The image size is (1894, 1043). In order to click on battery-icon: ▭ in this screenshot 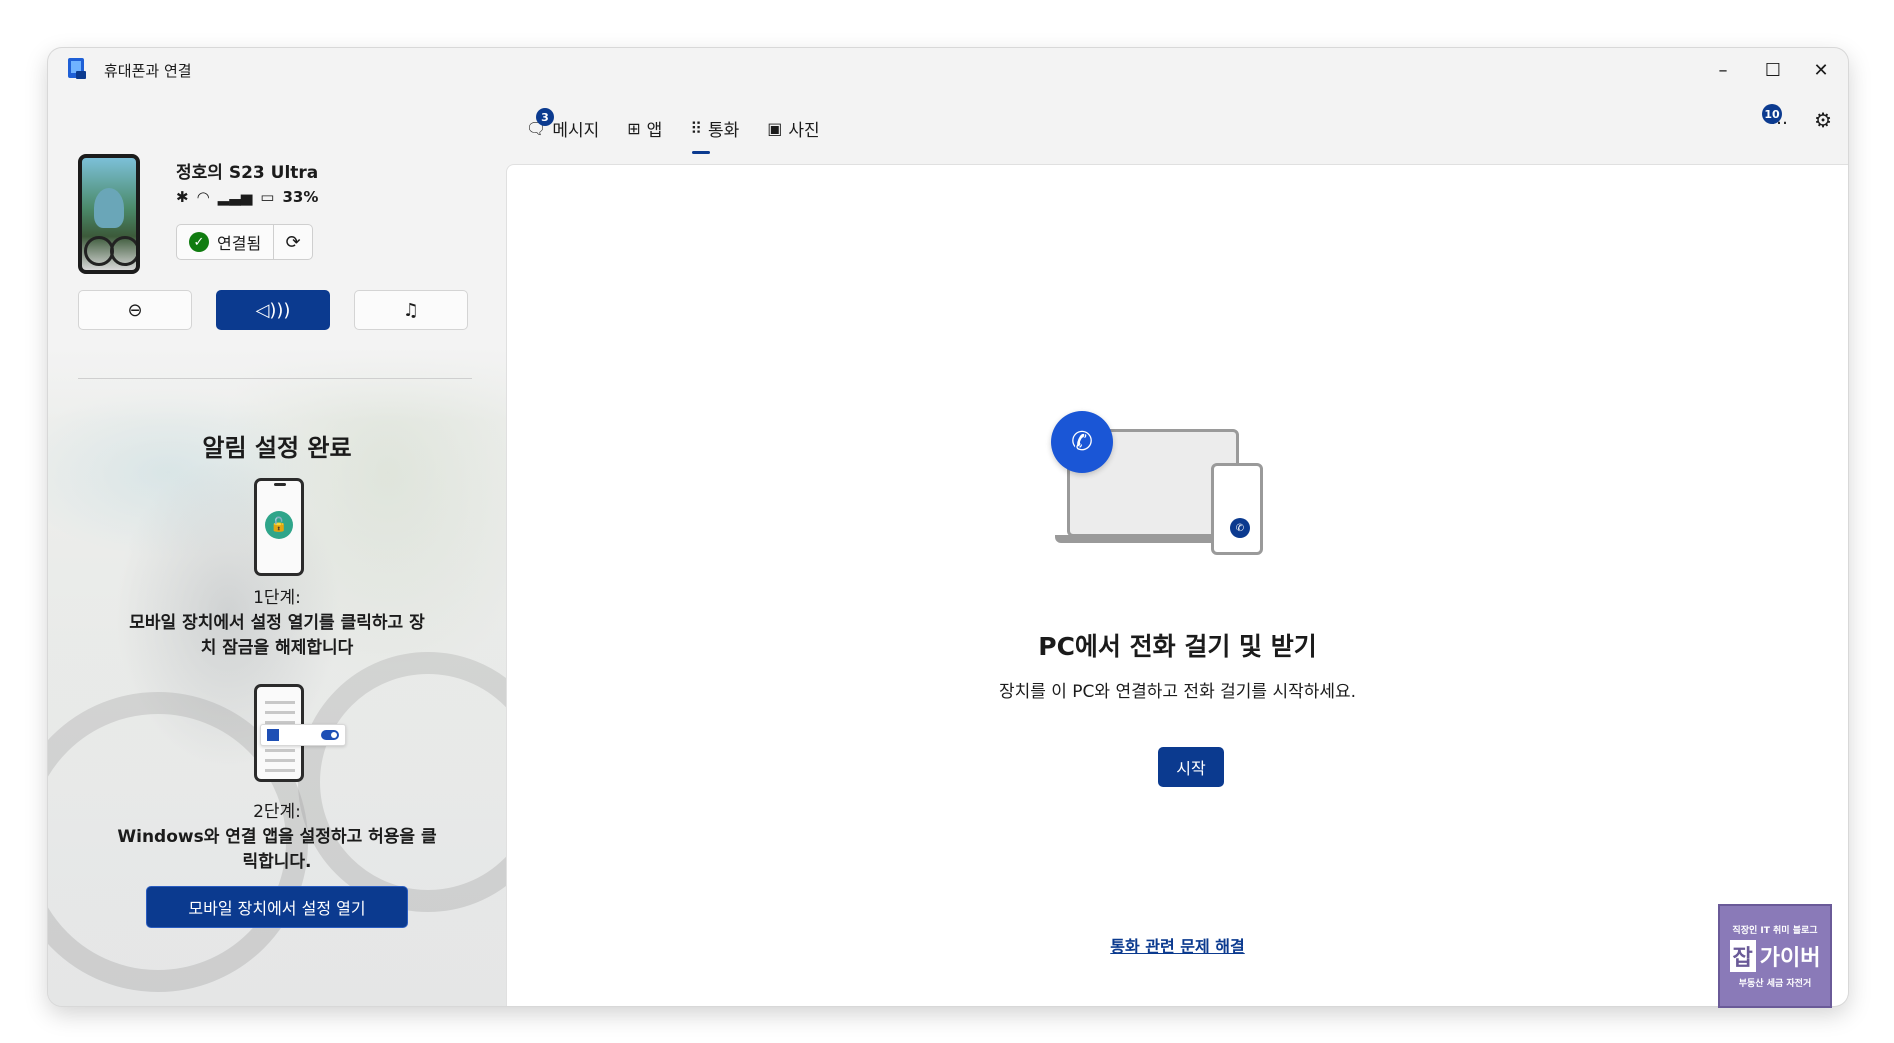, I will do `click(267, 197)`.